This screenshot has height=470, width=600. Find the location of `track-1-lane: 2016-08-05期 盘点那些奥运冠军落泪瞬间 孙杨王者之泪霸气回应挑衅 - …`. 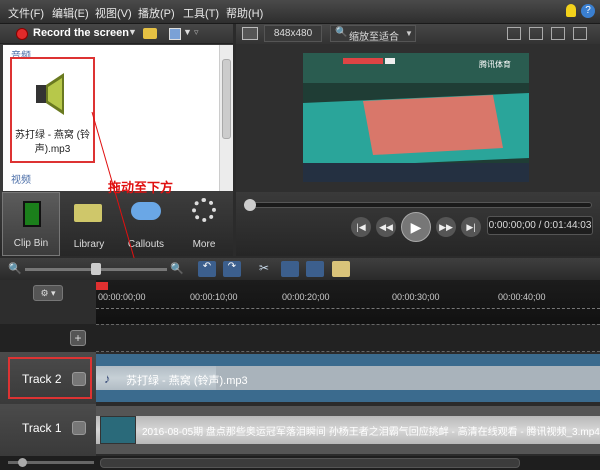

track-1-lane: 2016-08-05期 盘点那些奥运冠军落泪瞬间 孙杨王者之泪霸气回应挑衅 - … is located at coordinates (348, 430).